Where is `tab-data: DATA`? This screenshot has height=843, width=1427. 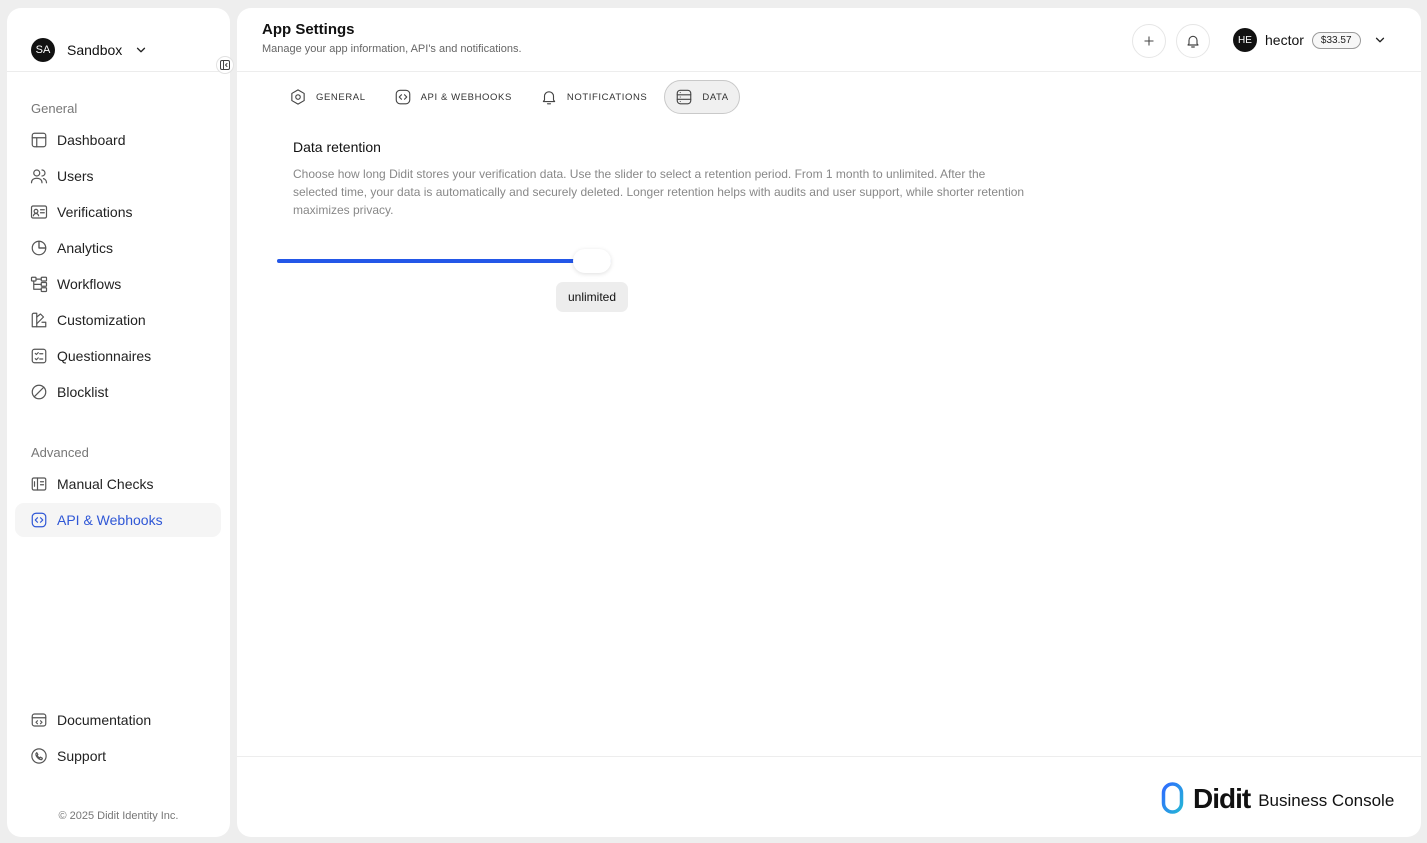 tab-data: DATA is located at coordinates (702, 97).